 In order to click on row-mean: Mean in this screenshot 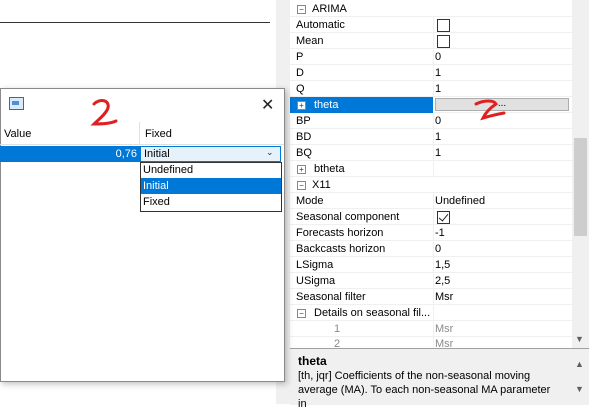, I will do `click(431, 41)`.